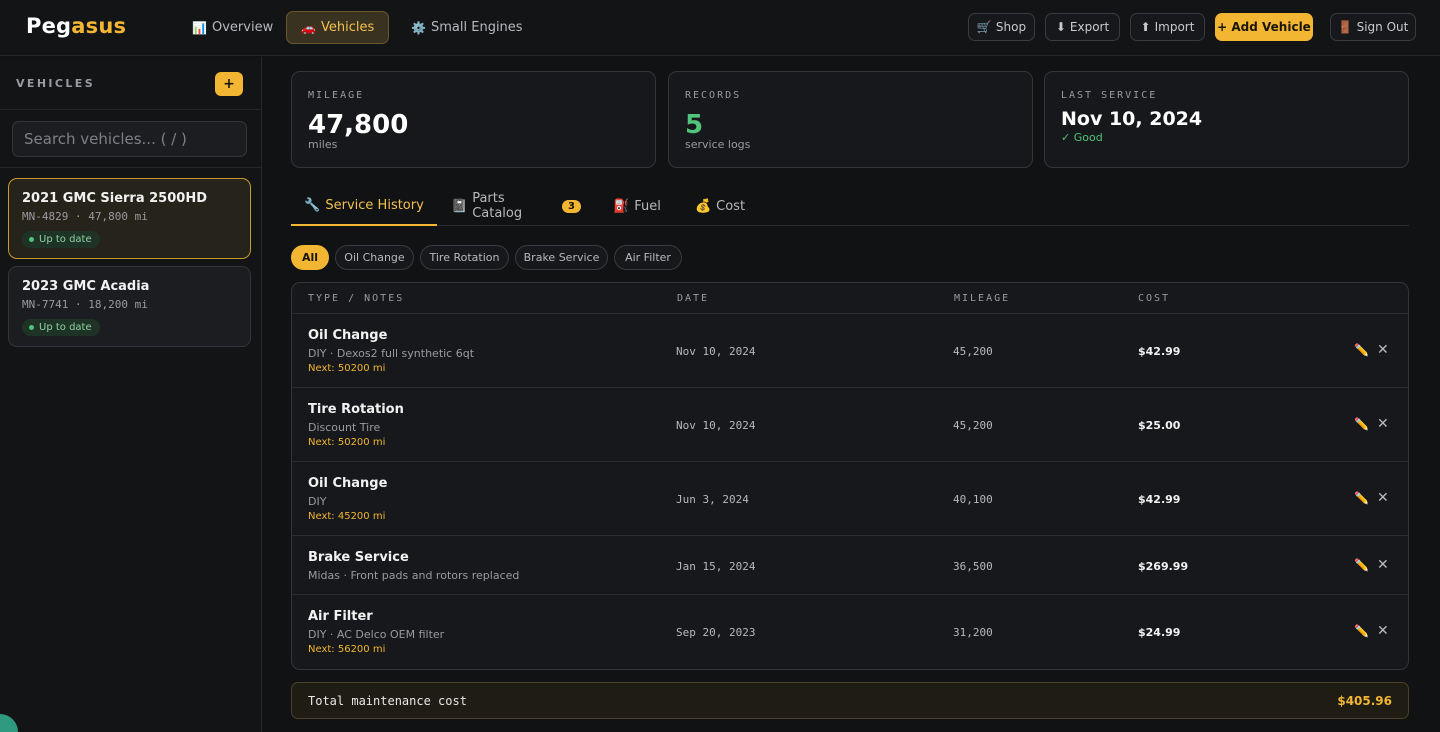 Image resolution: width=1440 pixels, height=732 pixels. Describe the element at coordinates (850, 700) in the screenshot. I see `total-cost-bar: Total maintenance cost $405.96` at that location.